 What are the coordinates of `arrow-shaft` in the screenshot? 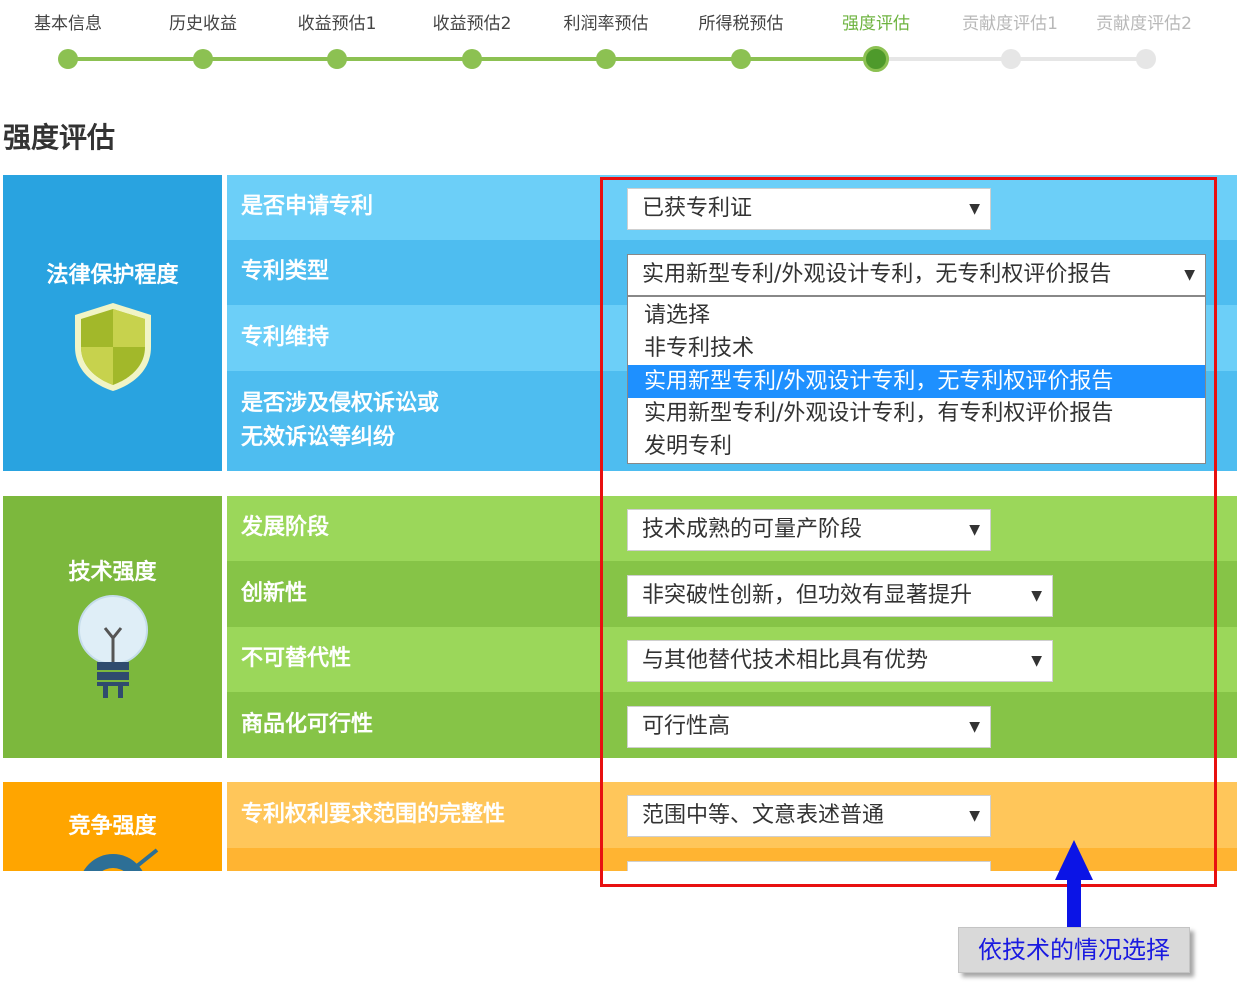 It's located at (1074, 903).